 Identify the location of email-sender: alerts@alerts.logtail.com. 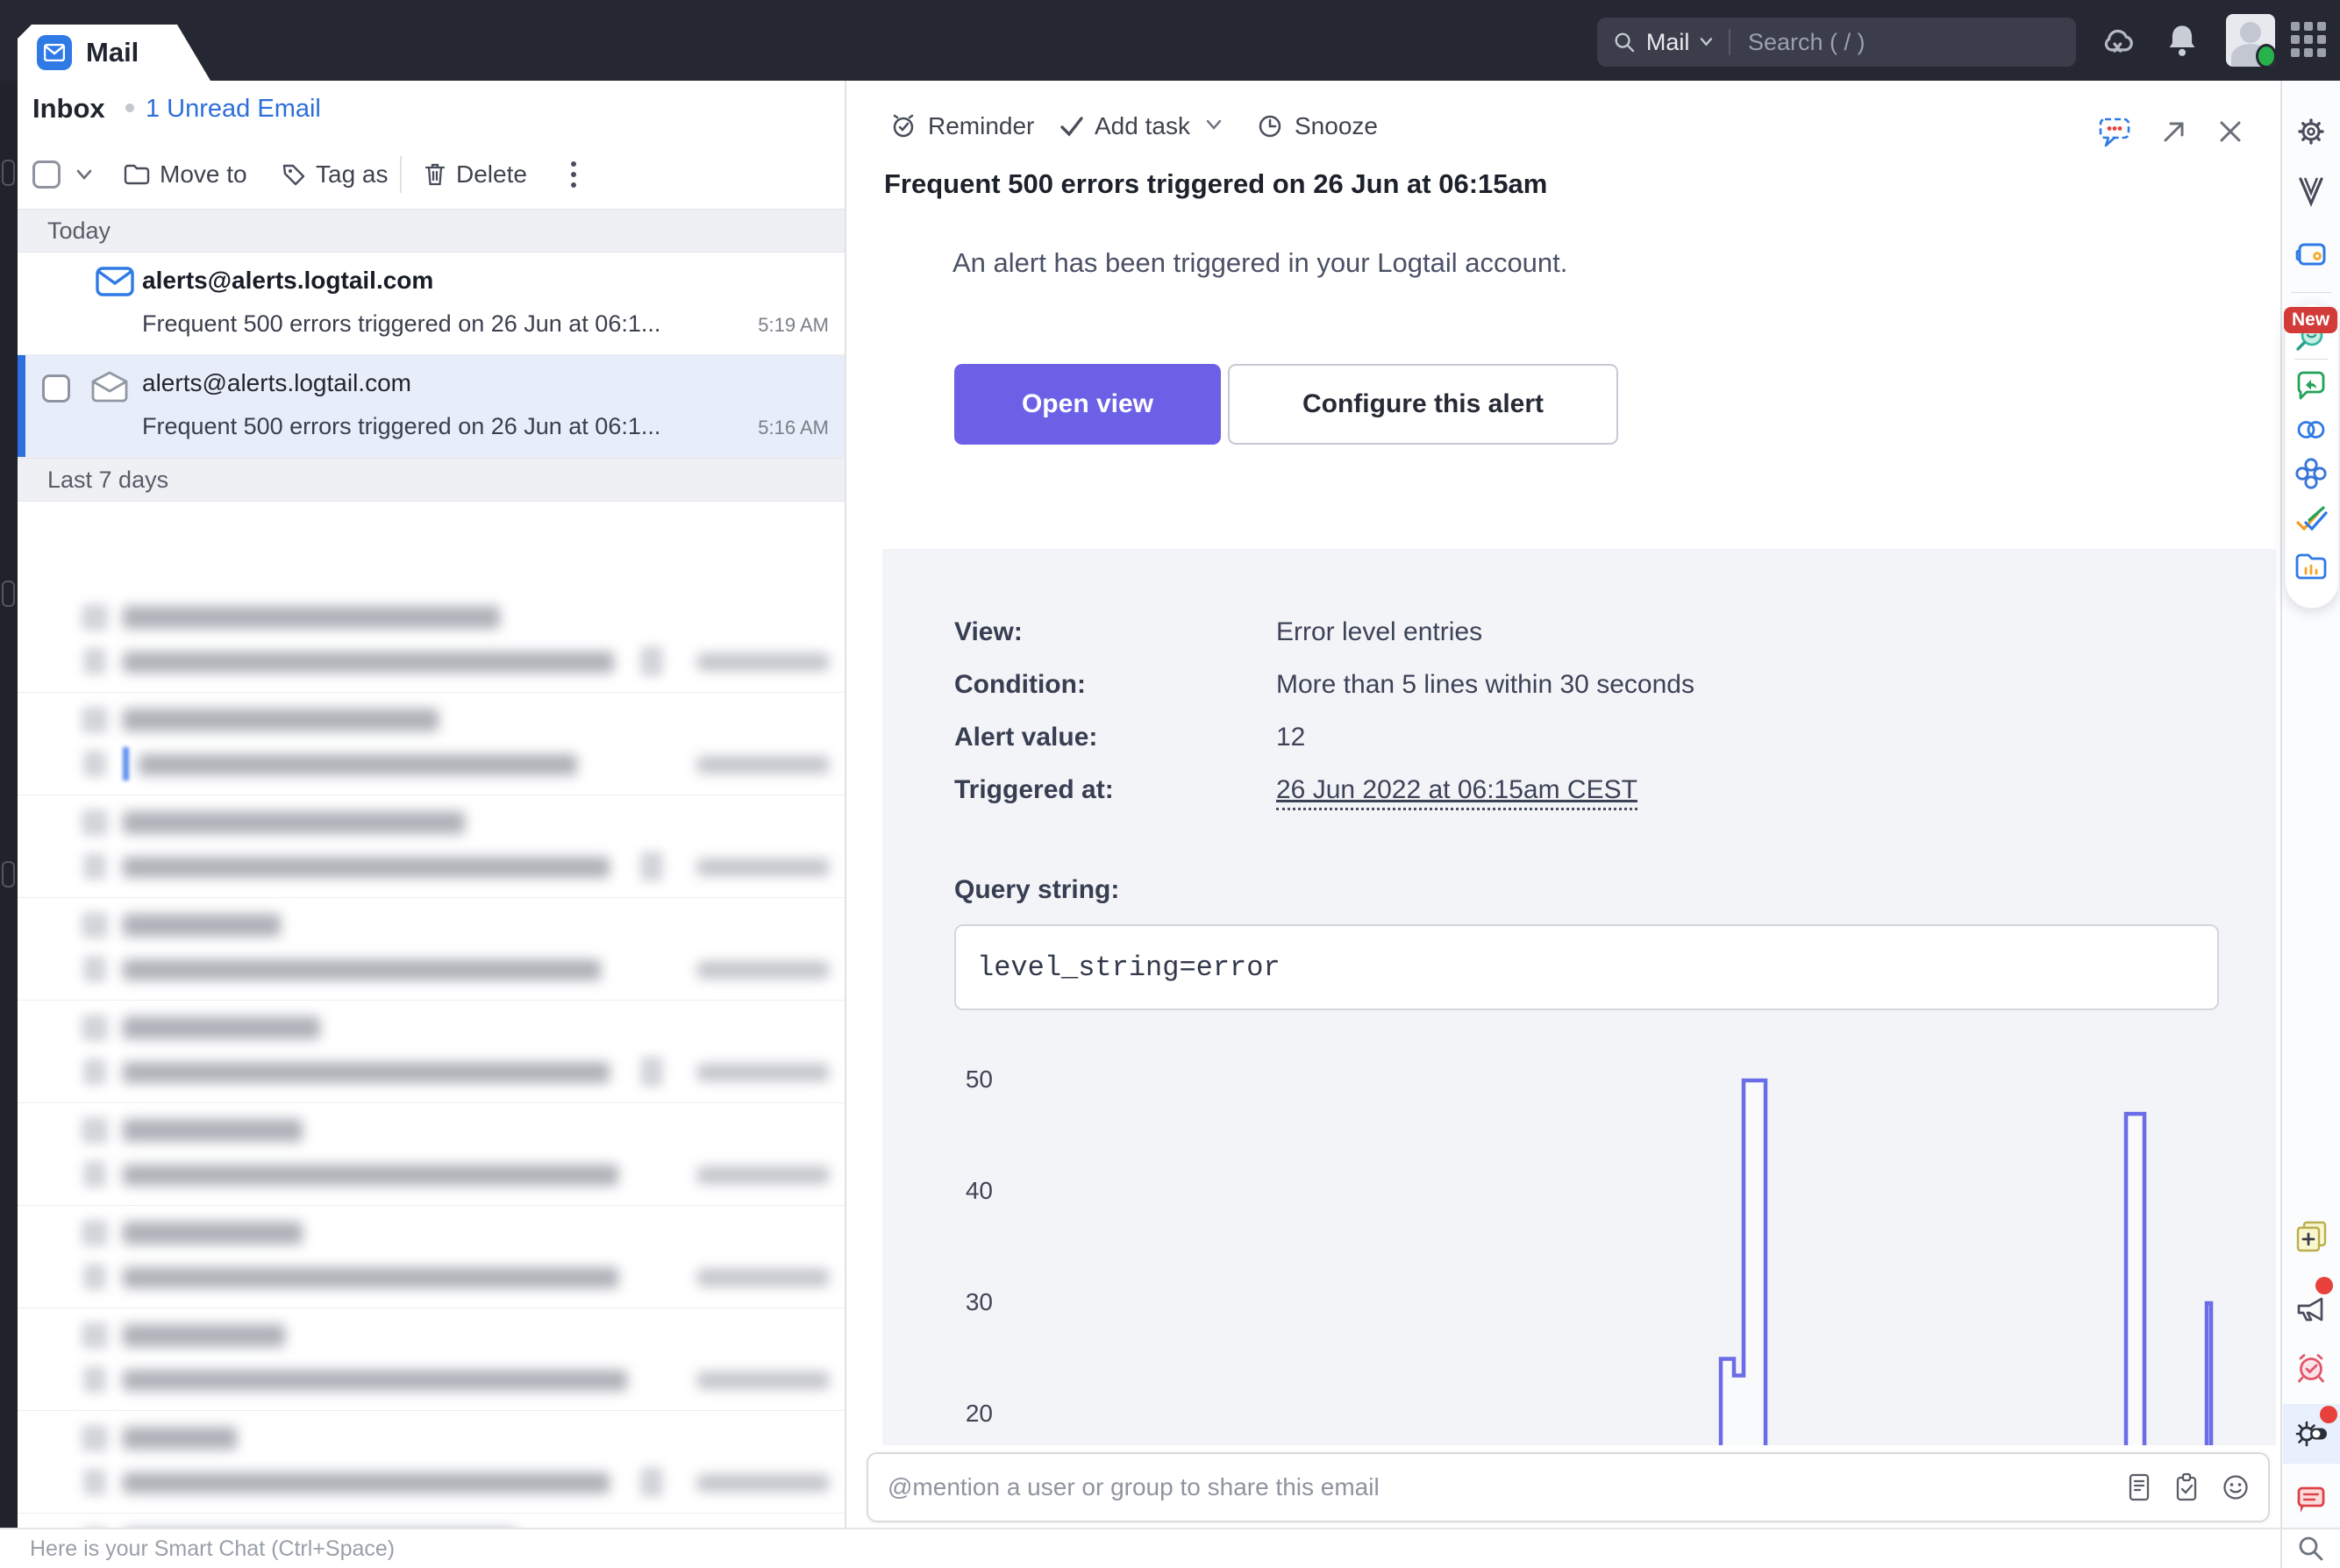
(276, 382).